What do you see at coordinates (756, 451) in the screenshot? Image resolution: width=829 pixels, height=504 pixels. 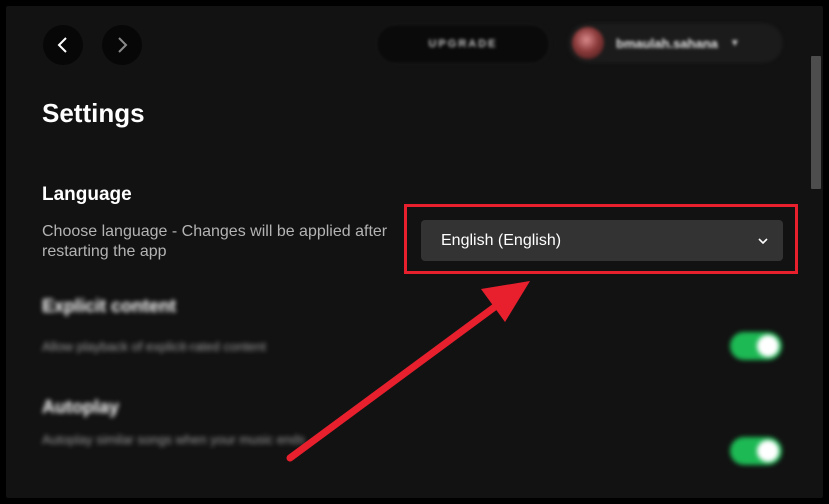 I see `autoplay-toggle` at bounding box center [756, 451].